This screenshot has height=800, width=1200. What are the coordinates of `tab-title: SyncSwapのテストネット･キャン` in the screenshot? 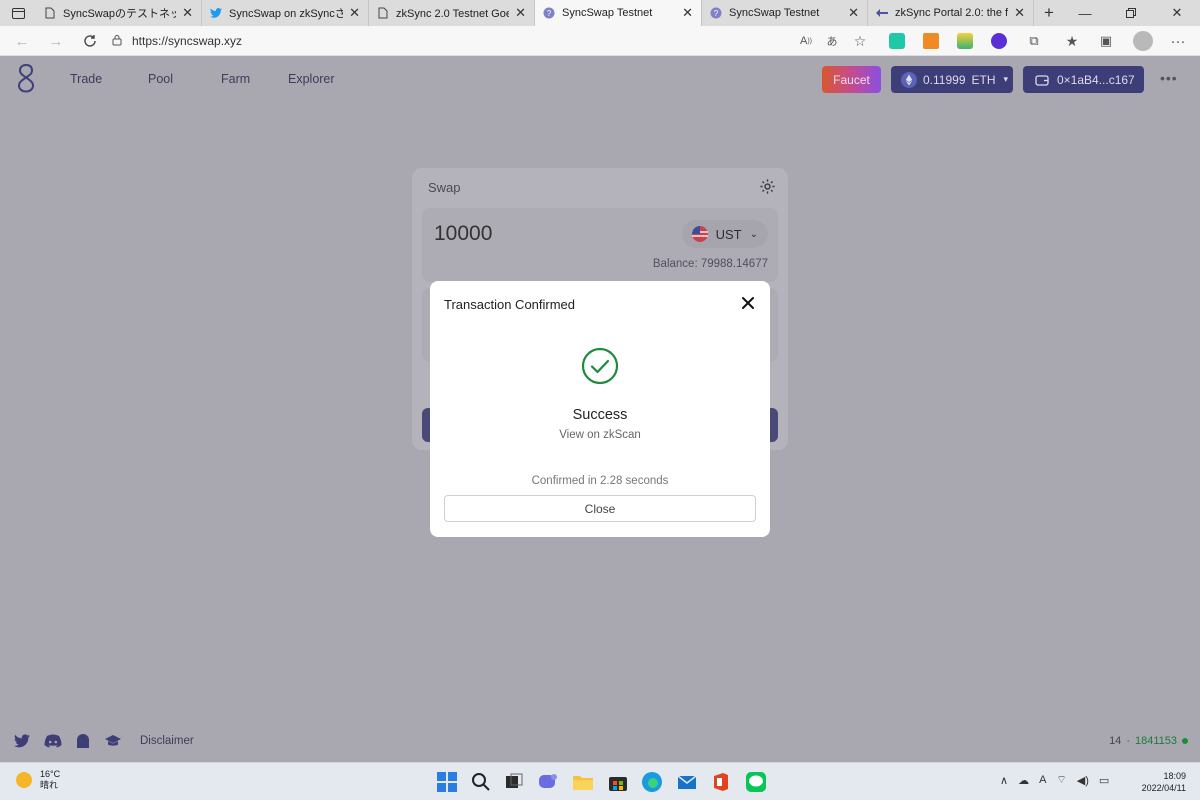 It's located at (120, 14).